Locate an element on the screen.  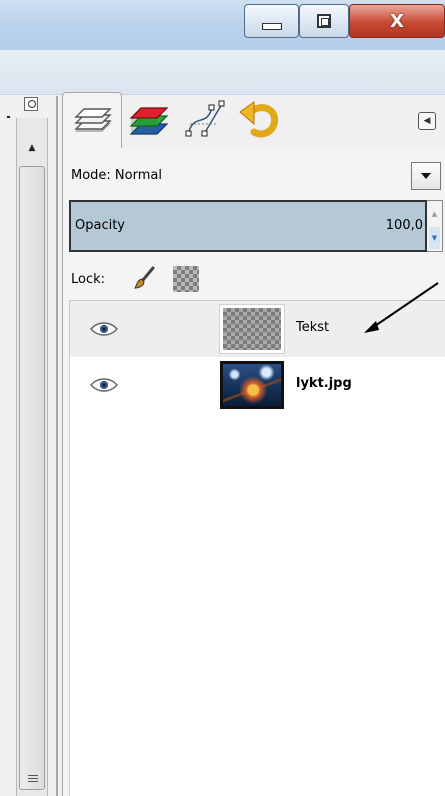
mode-dropdown is located at coordinates (426, 176).